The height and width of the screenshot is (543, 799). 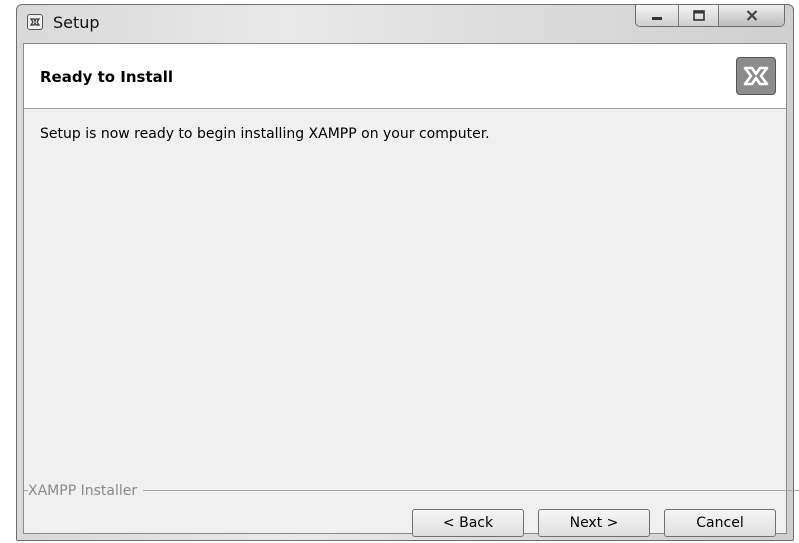 I want to click on window-title: Setup, so click(x=76, y=22).